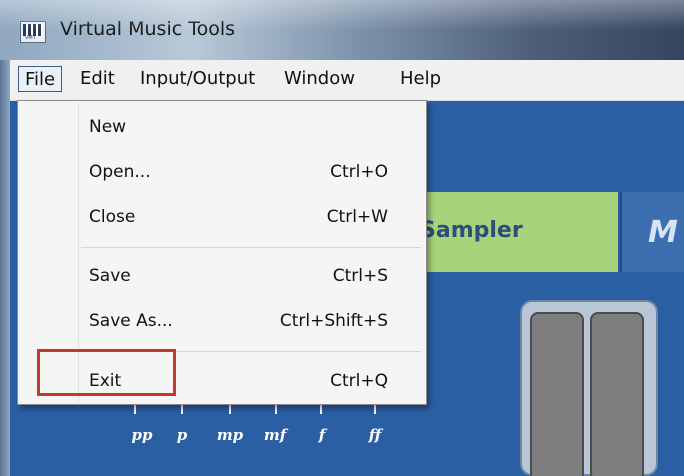 The width and height of the screenshot is (684, 476). What do you see at coordinates (222, 277) in the screenshot?
I see `menu-item-save: Save Ctrl+S` at bounding box center [222, 277].